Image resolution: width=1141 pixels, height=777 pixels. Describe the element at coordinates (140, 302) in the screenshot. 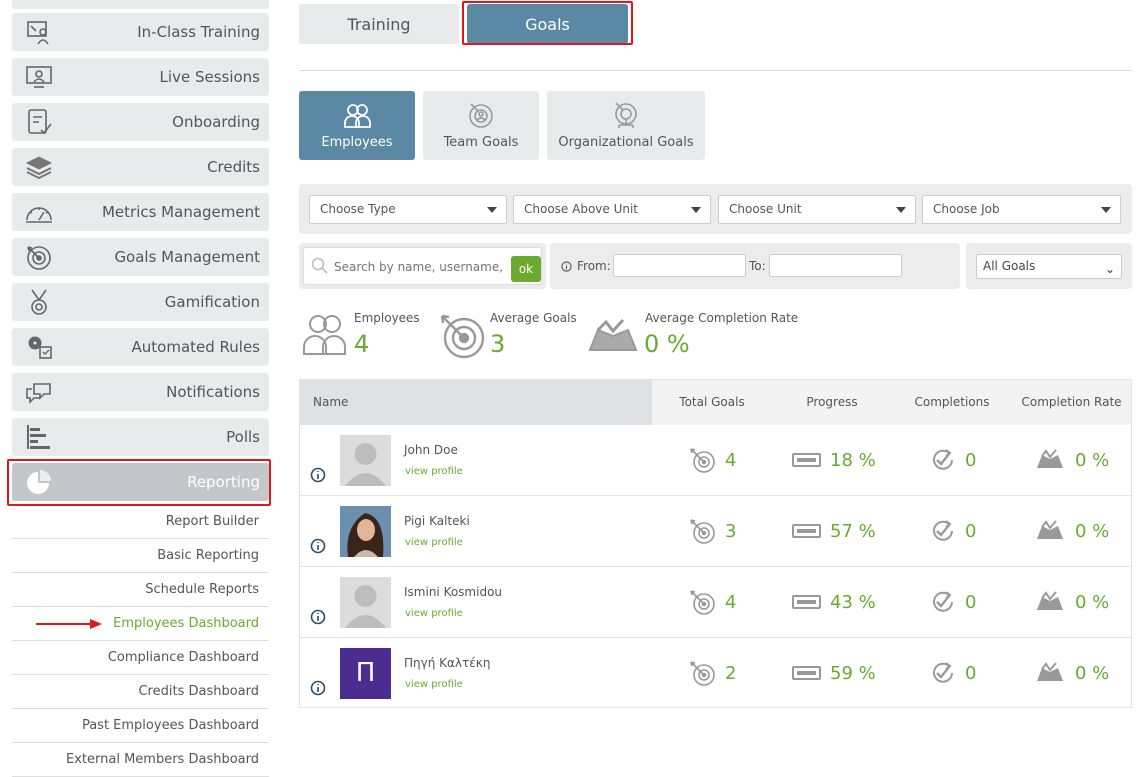

I see `sidebar-item-gamification: Gamification` at that location.